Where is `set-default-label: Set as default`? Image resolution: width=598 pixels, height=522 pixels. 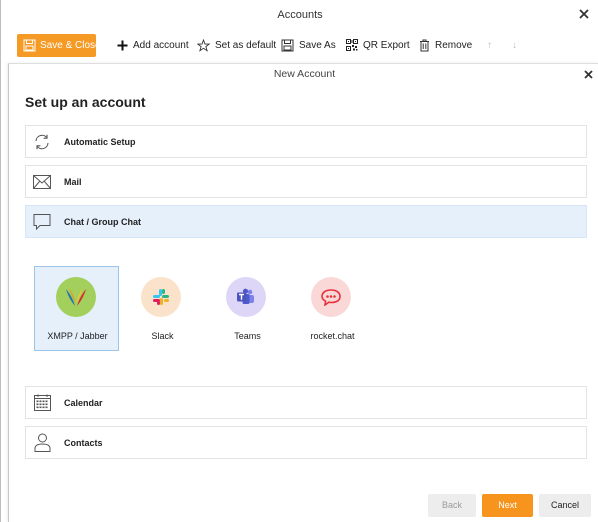
set-default-label: Set as default is located at coordinates (246, 45).